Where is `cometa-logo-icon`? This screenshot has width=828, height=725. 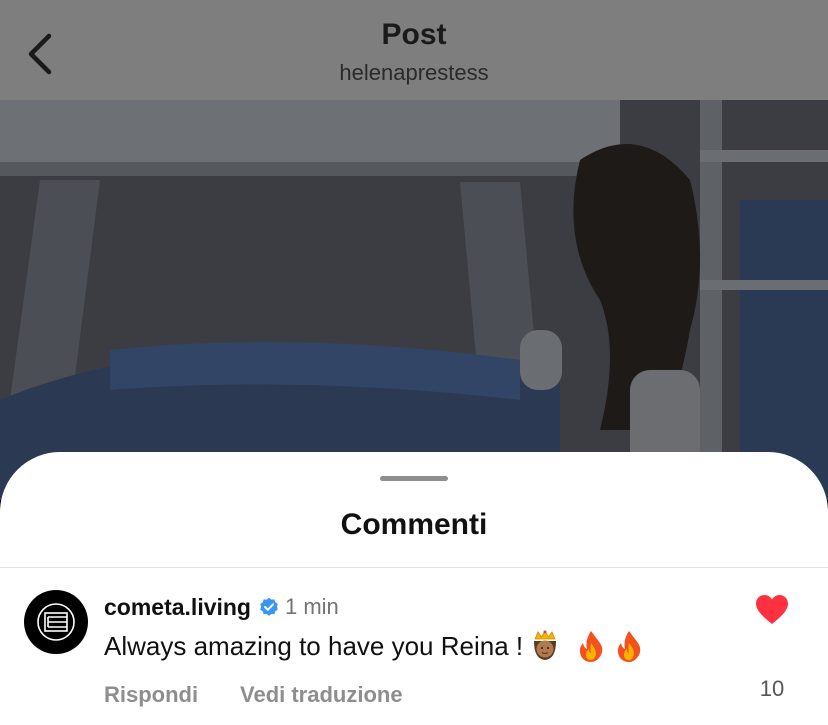
cometa-logo-icon is located at coordinates (56, 622).